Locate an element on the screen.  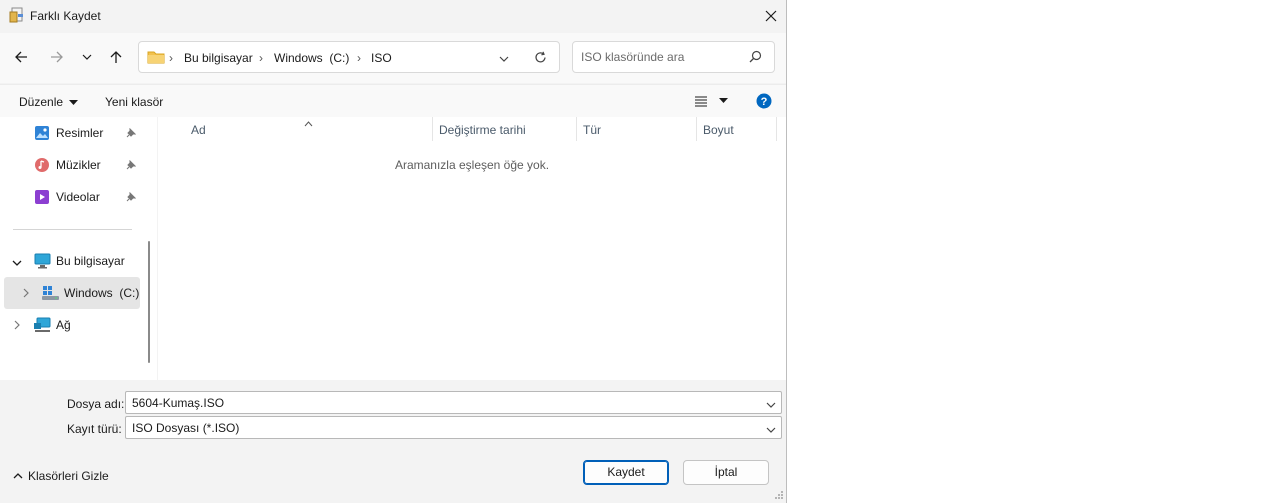
sidebar-item-music: Müzikler is located at coordinates (70, 165).